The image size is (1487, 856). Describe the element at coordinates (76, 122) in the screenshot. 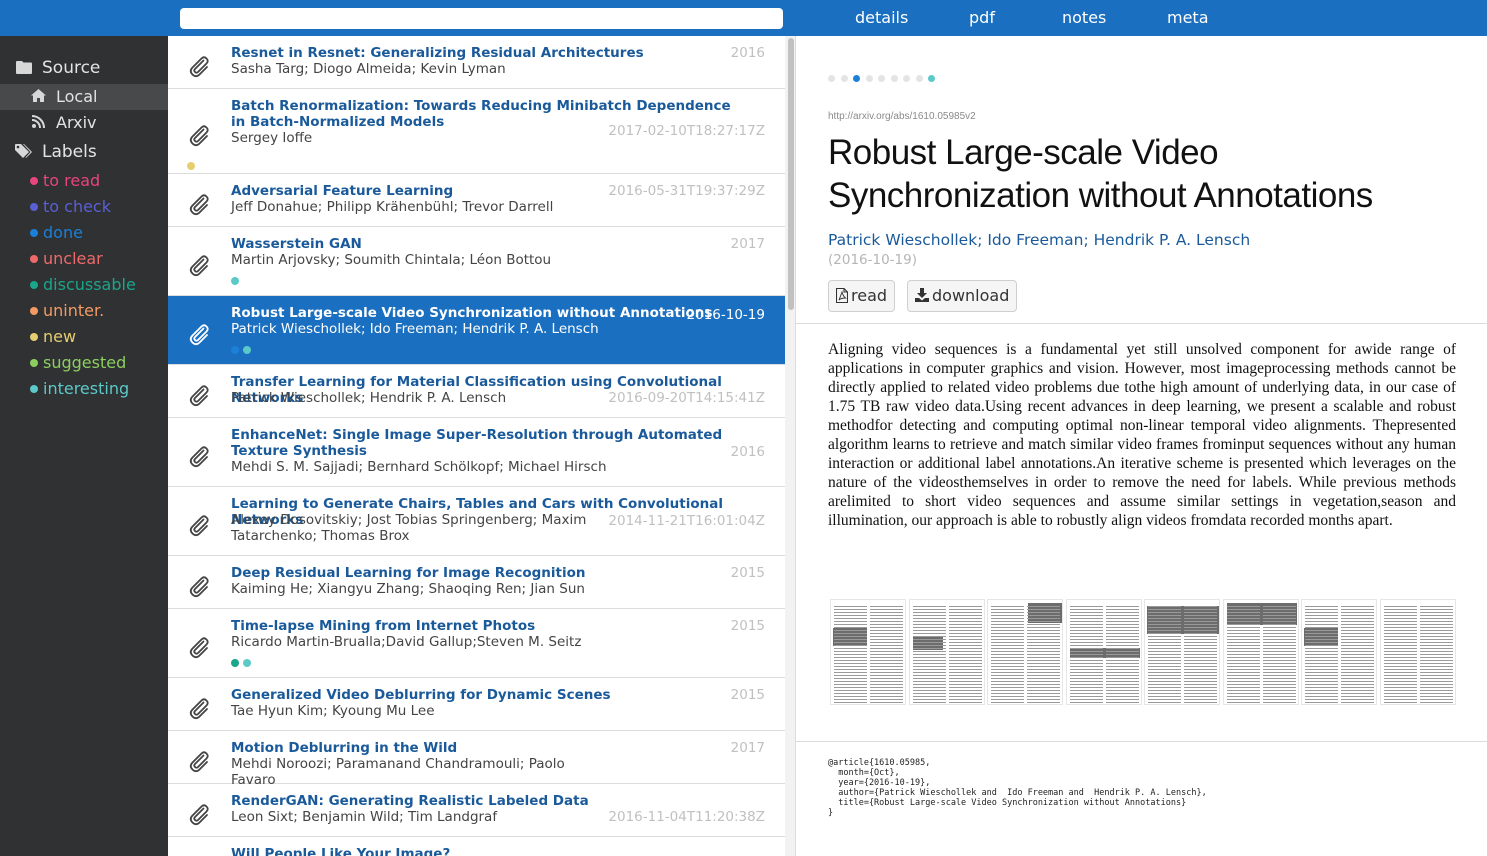

I see `sidebar-item-label: Arxiv` at that location.